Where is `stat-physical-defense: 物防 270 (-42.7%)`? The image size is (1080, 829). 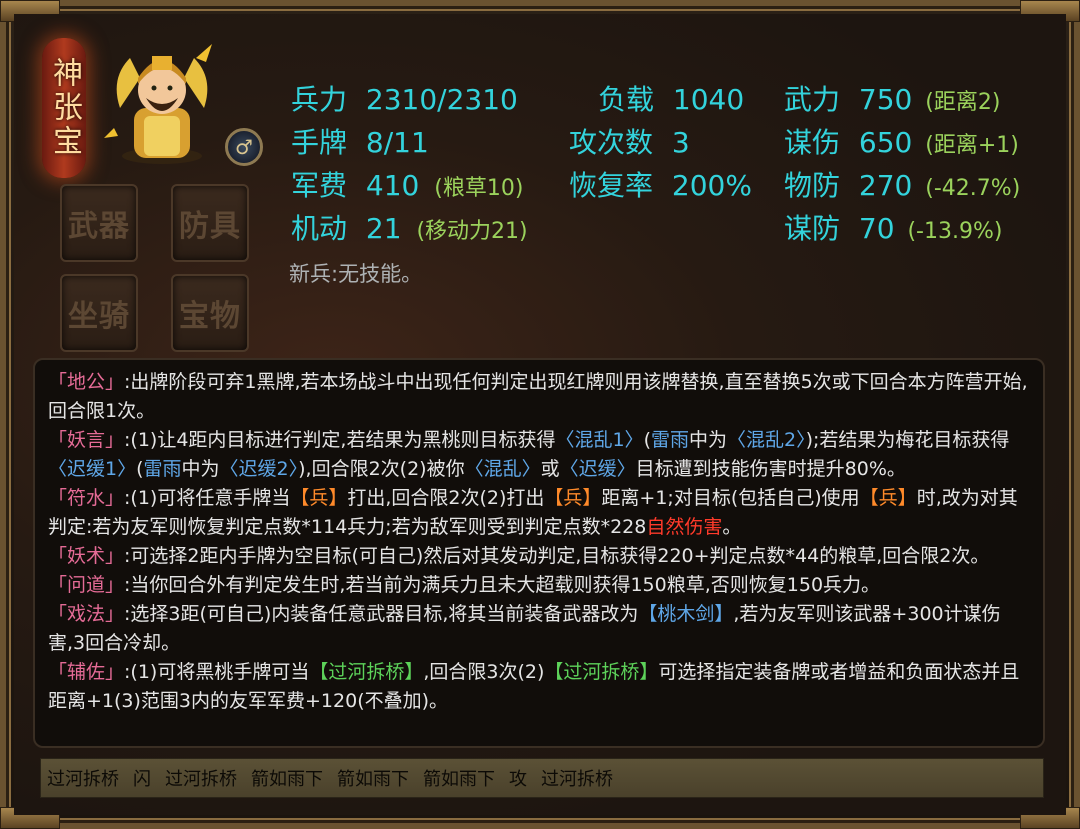
stat-physical-defense: 物防 270 (-42.7%) is located at coordinates (902, 187).